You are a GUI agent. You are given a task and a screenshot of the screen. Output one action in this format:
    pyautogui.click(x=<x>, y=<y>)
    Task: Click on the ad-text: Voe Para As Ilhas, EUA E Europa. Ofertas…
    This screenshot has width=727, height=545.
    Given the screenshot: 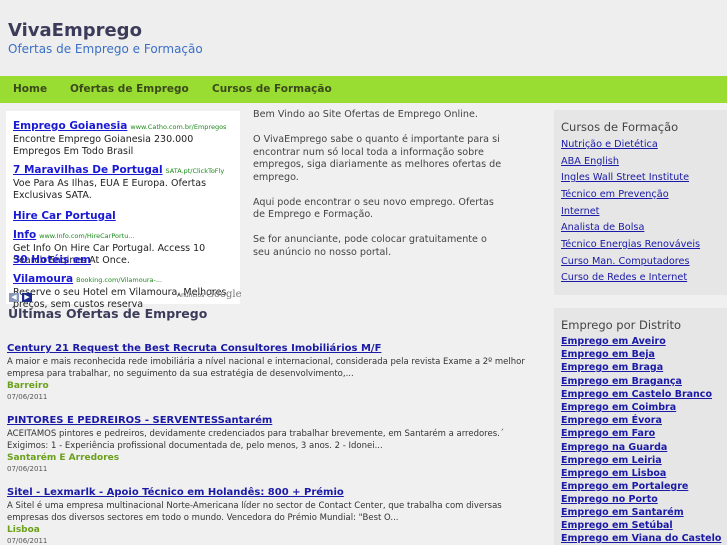 What is the action you would take?
    pyautogui.click(x=110, y=189)
    